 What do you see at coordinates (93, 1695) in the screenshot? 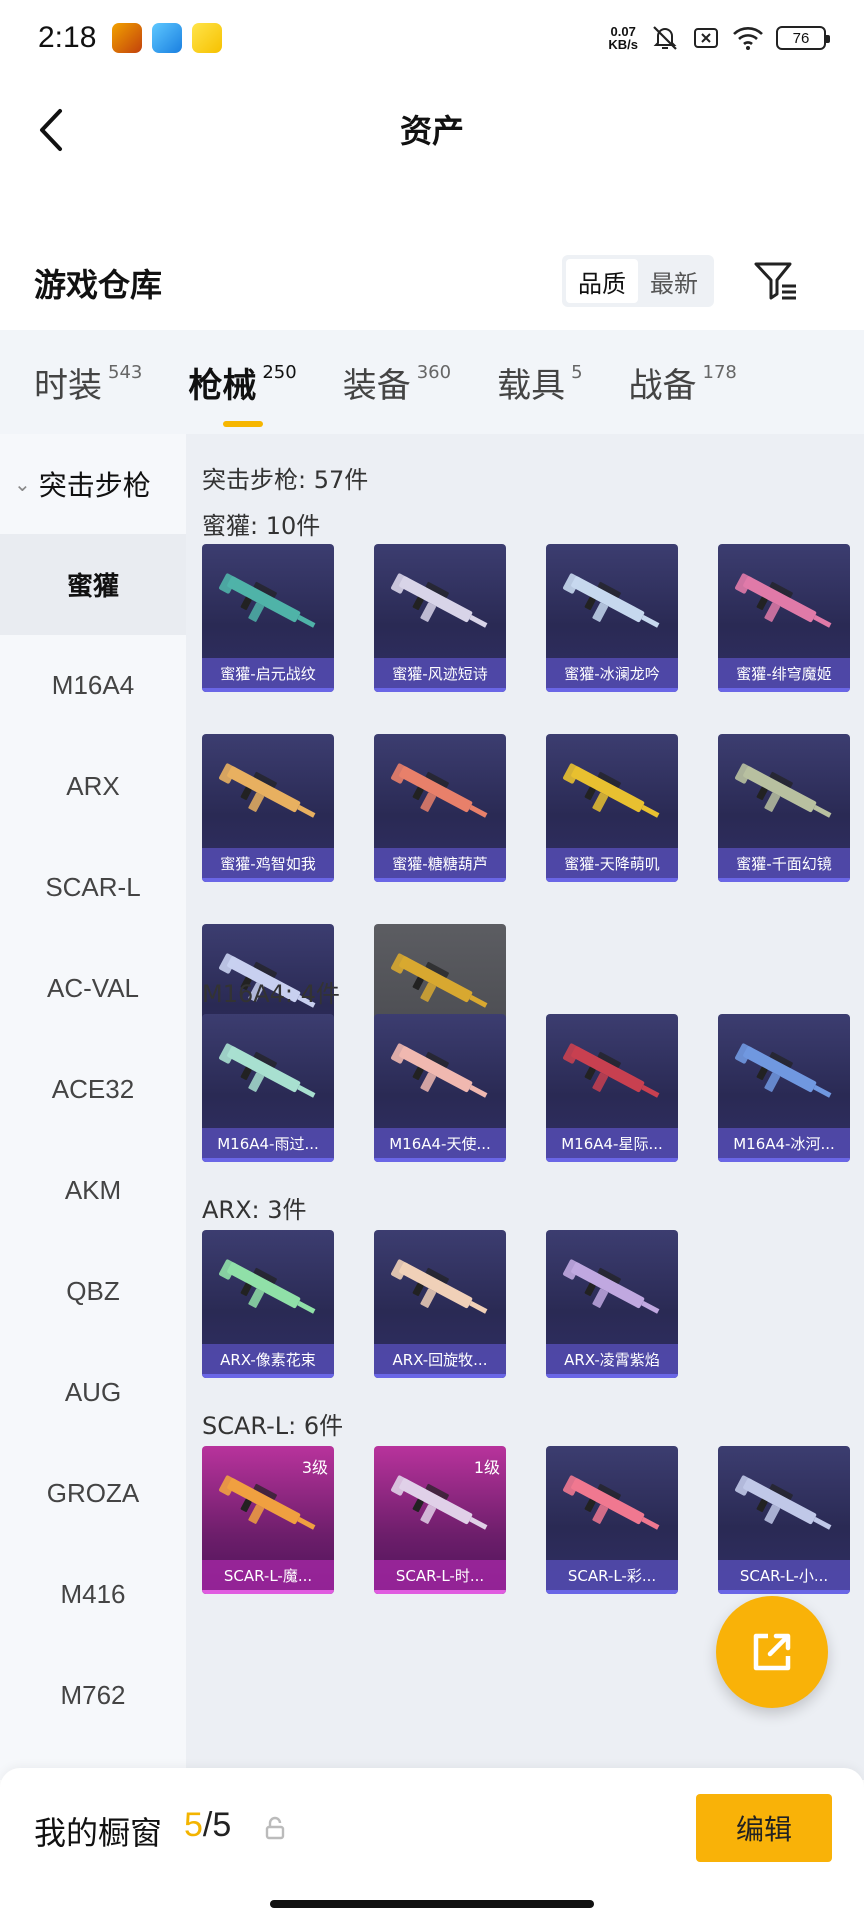
I see `sidebar-item: M762` at bounding box center [93, 1695].